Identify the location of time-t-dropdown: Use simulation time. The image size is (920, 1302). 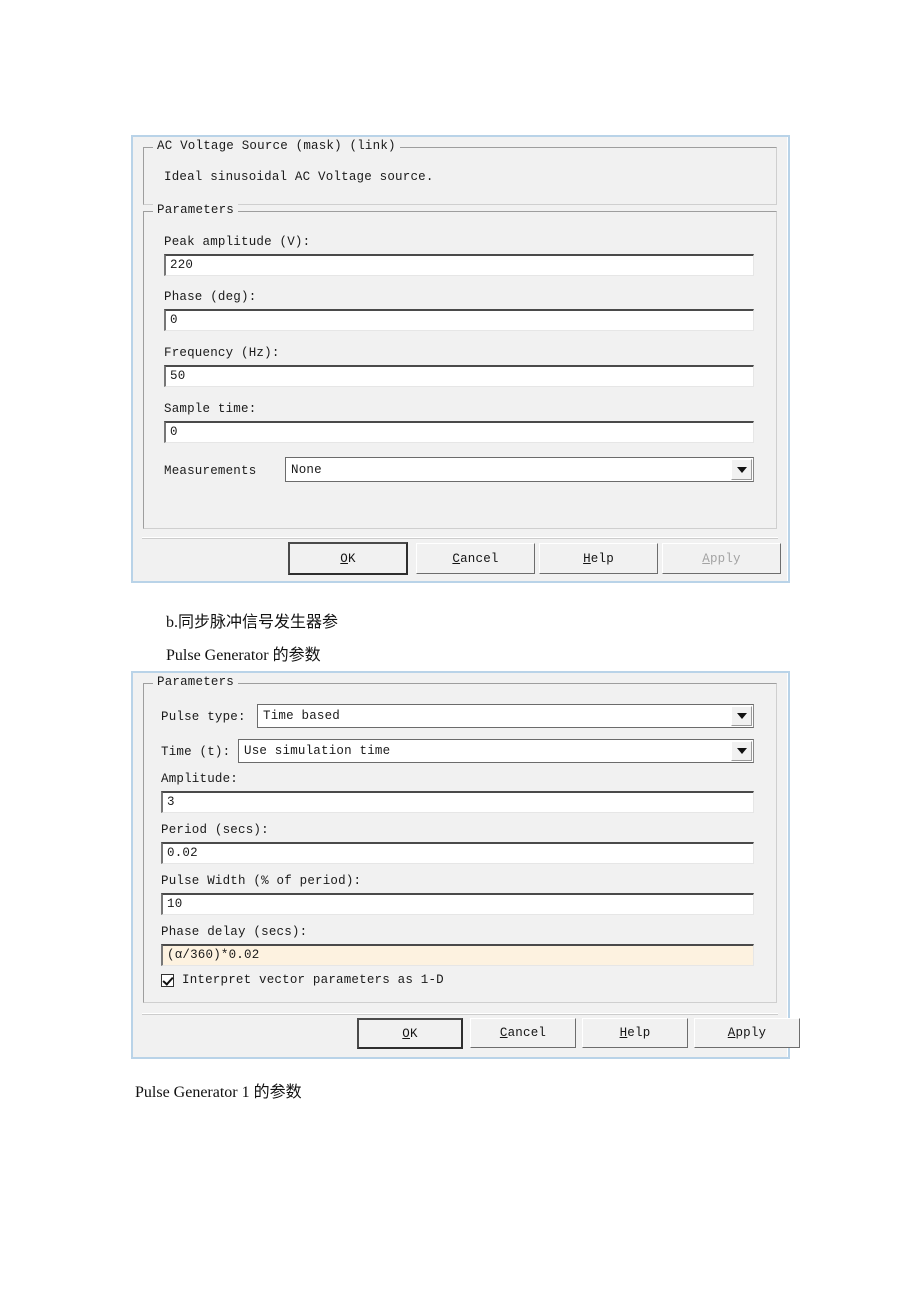
(496, 751).